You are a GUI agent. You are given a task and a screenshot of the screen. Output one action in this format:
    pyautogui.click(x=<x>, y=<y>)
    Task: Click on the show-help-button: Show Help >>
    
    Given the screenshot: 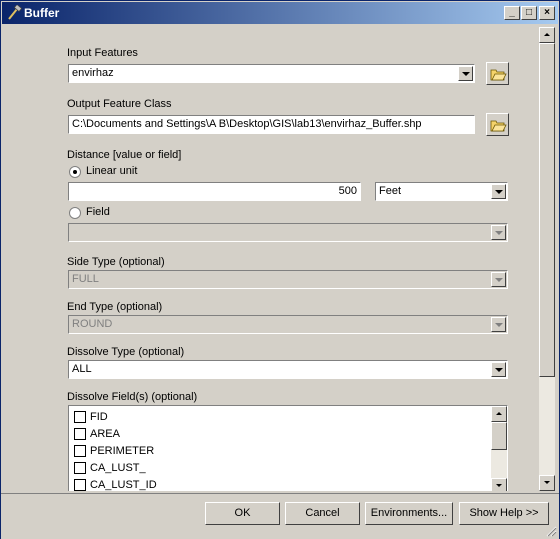 What is the action you would take?
    pyautogui.click(x=504, y=513)
    